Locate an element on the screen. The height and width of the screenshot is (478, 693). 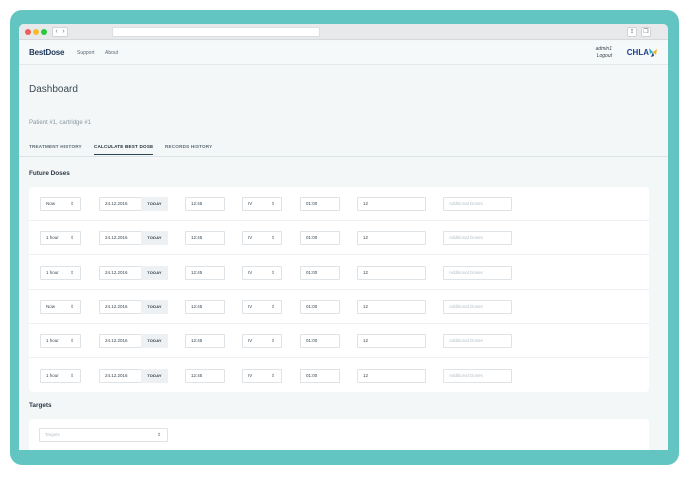
targets-select: Targets ⇕ is located at coordinates (103, 435).